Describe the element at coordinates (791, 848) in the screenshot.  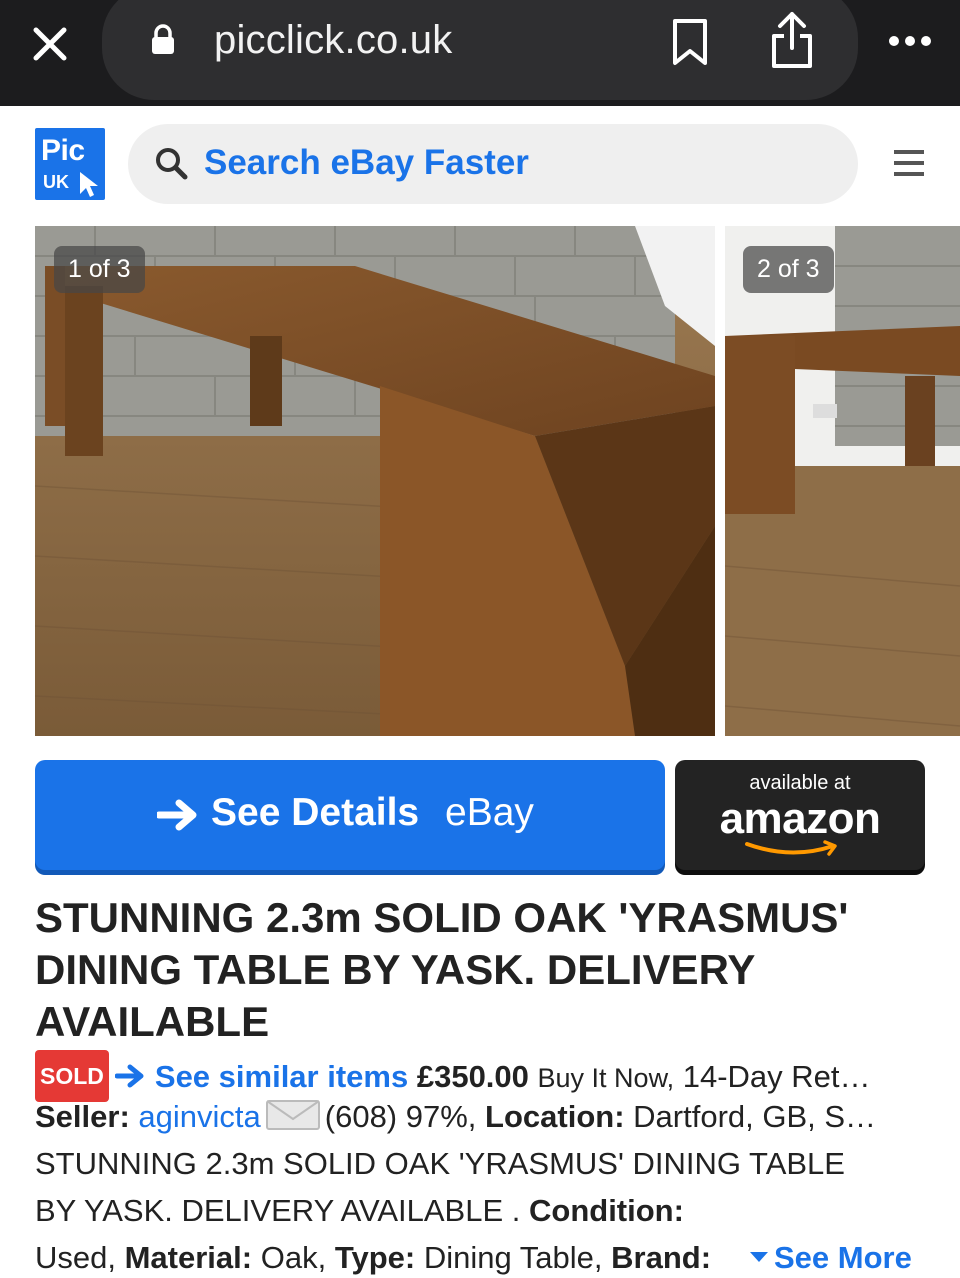
I see `amazon-smile-icon` at that location.